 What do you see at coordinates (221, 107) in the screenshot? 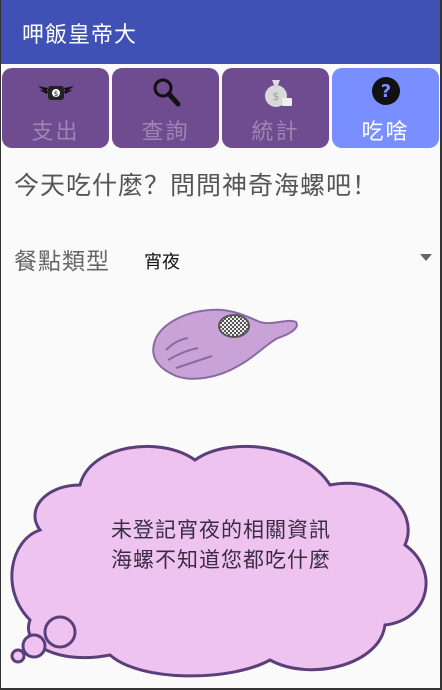
I see `tab-bar: $ 支出 查詢 $ 統計 ? 吃啥` at bounding box center [221, 107].